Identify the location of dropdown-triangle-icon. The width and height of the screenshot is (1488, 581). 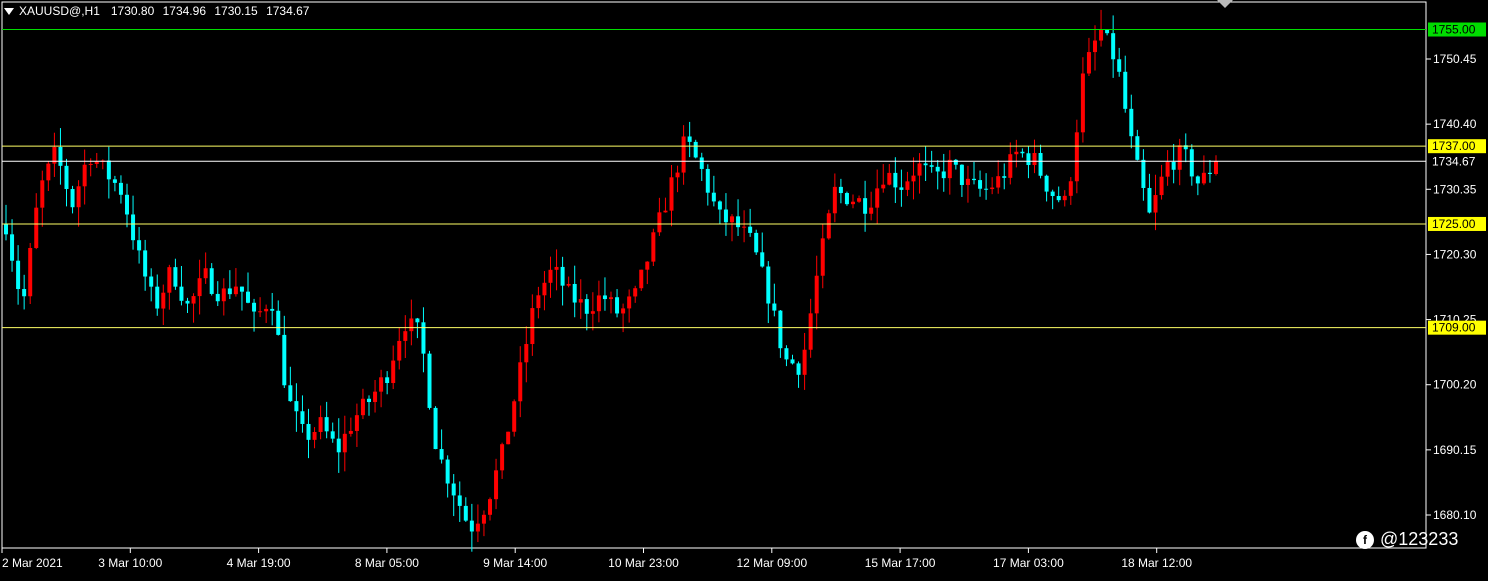
(9, 11).